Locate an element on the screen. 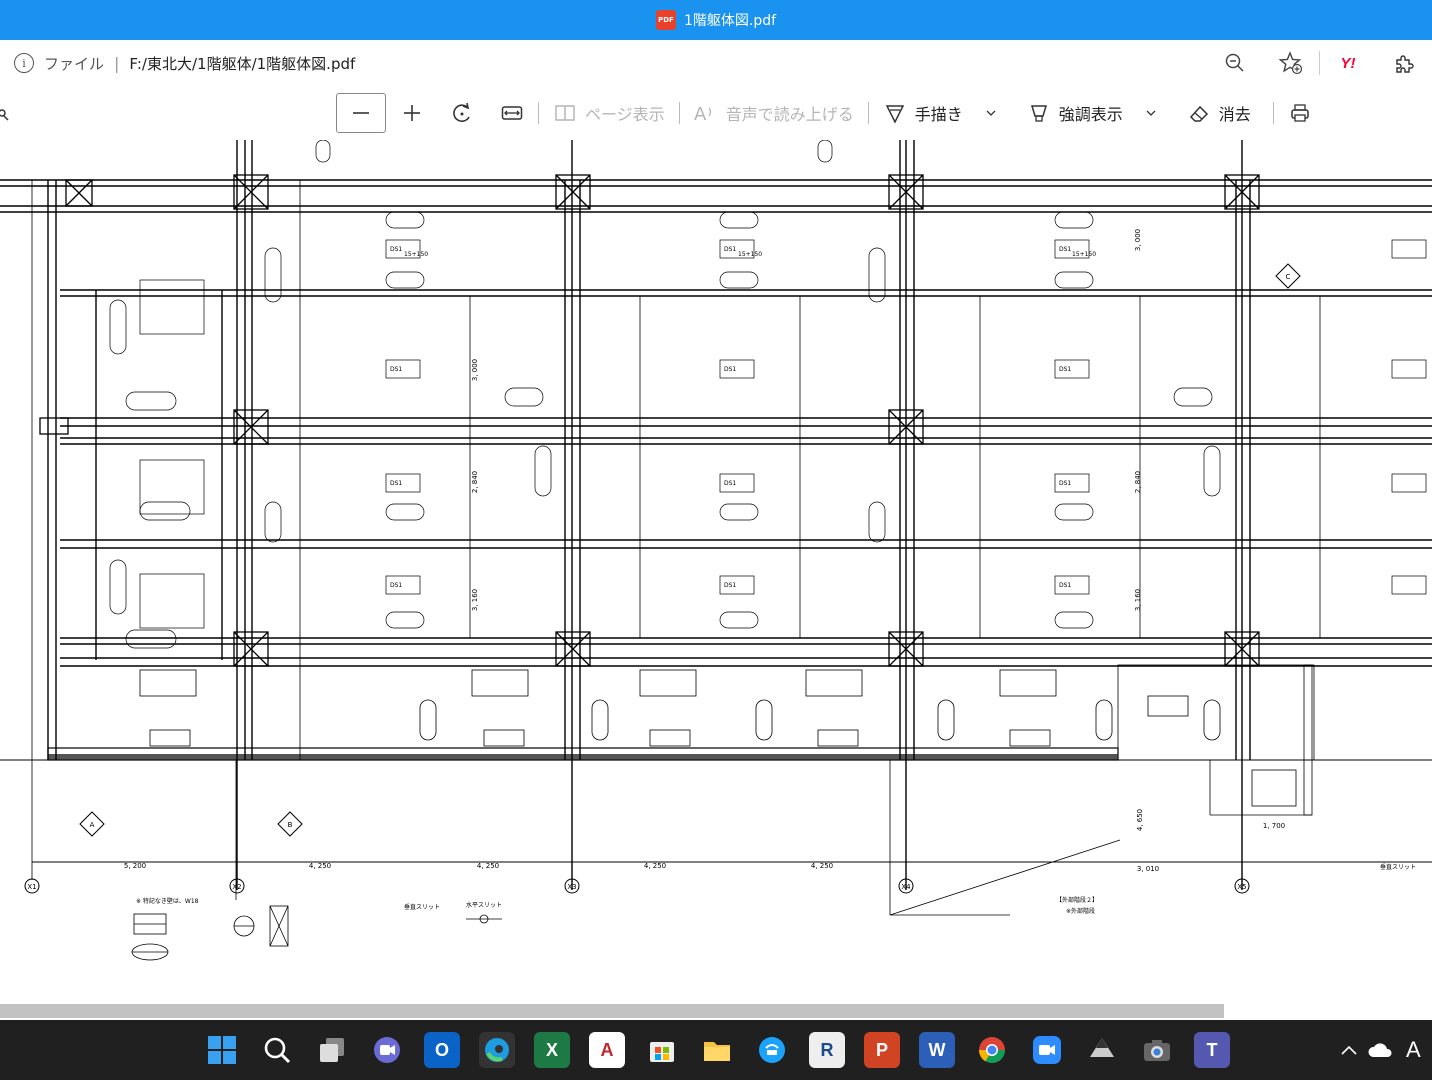 The width and height of the screenshot is (1432, 1080). chrome-icon is located at coordinates (992, 1050).